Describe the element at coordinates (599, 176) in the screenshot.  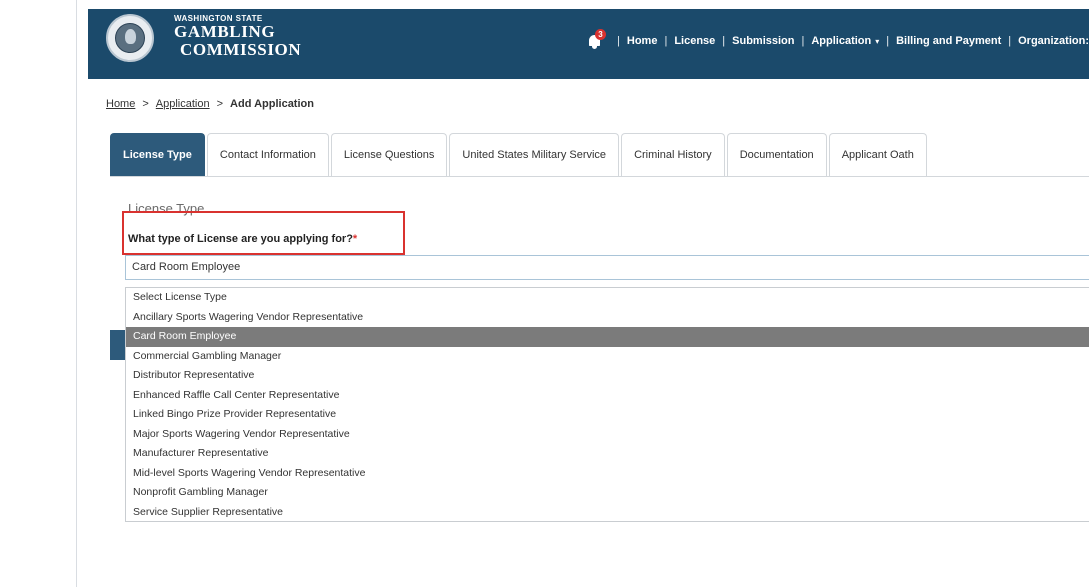
I see `tab-divider` at that location.